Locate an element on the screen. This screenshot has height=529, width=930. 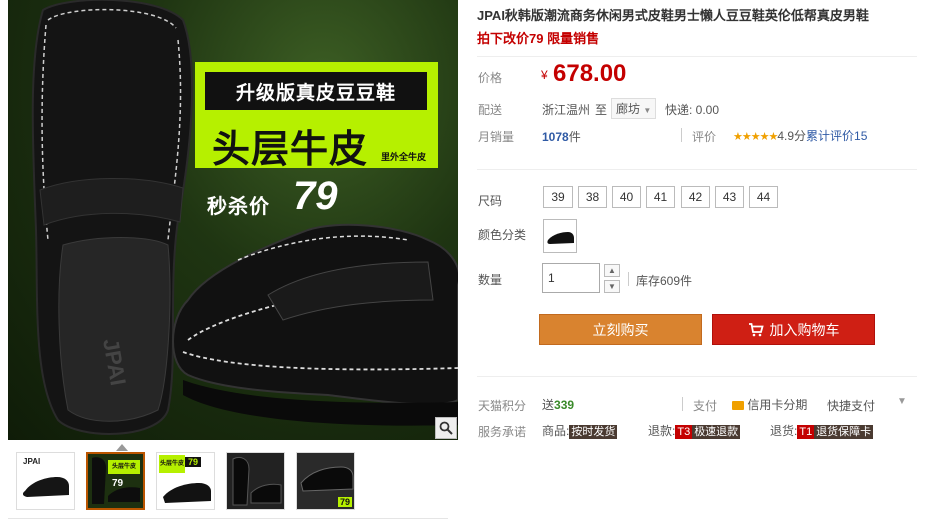
product-subtitle: 拍下改价79 限量销售 is located at coordinates (538, 38).